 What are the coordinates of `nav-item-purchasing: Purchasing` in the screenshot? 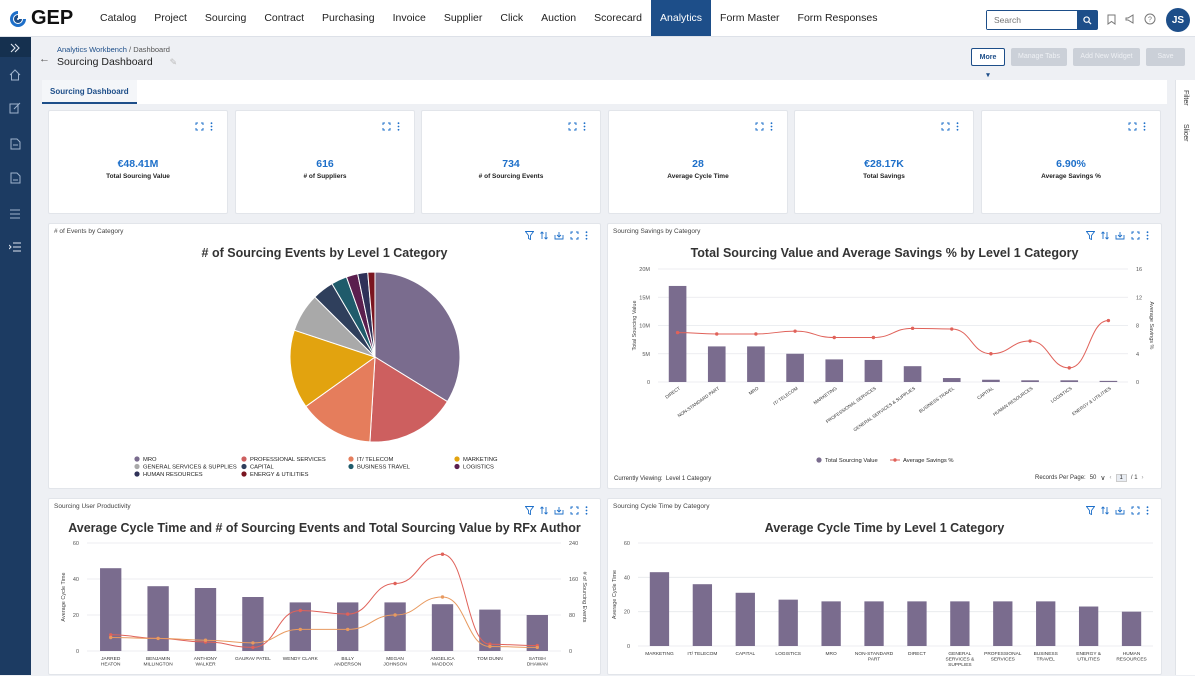 It's located at (348, 18).